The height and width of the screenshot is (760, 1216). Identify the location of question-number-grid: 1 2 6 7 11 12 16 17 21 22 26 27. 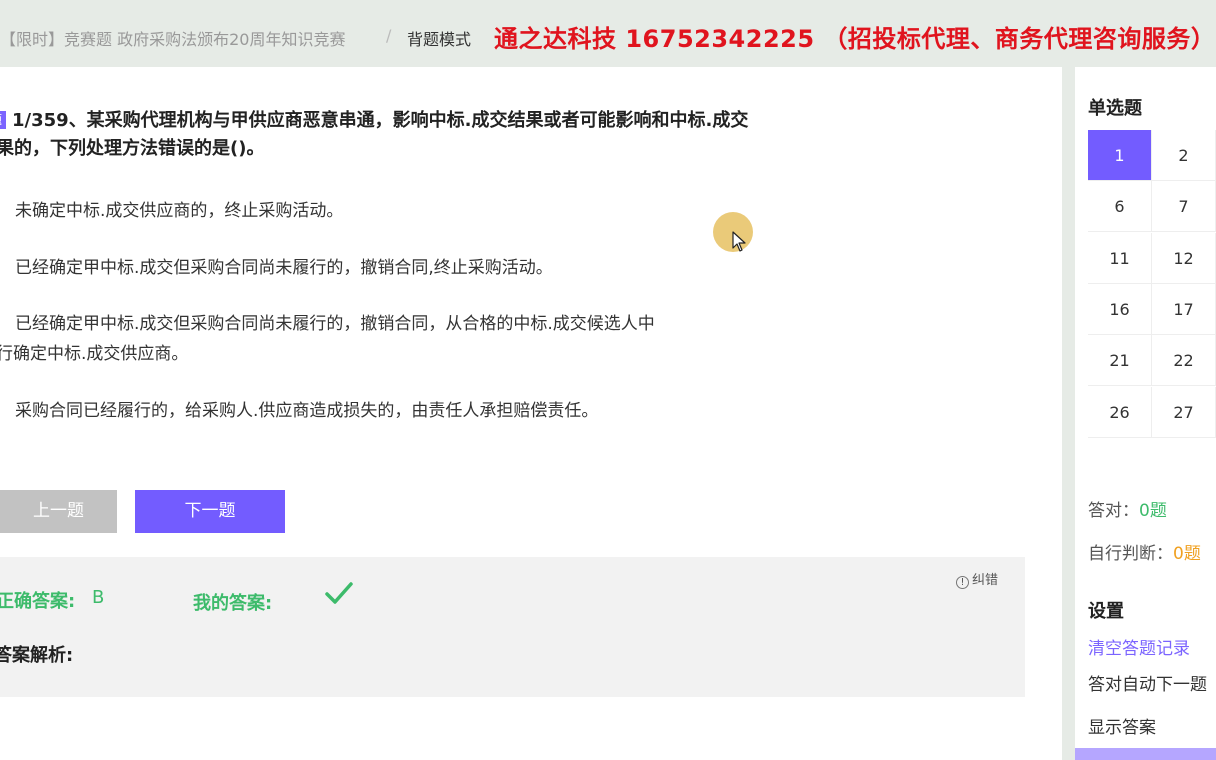
(1152, 291).